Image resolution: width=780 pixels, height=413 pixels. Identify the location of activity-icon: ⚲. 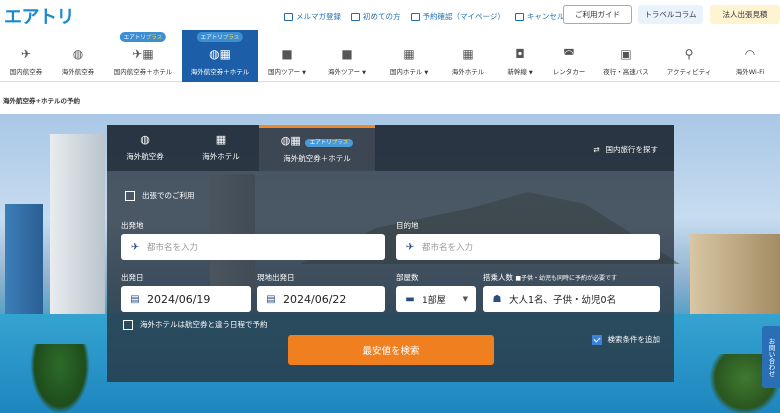
(689, 54).